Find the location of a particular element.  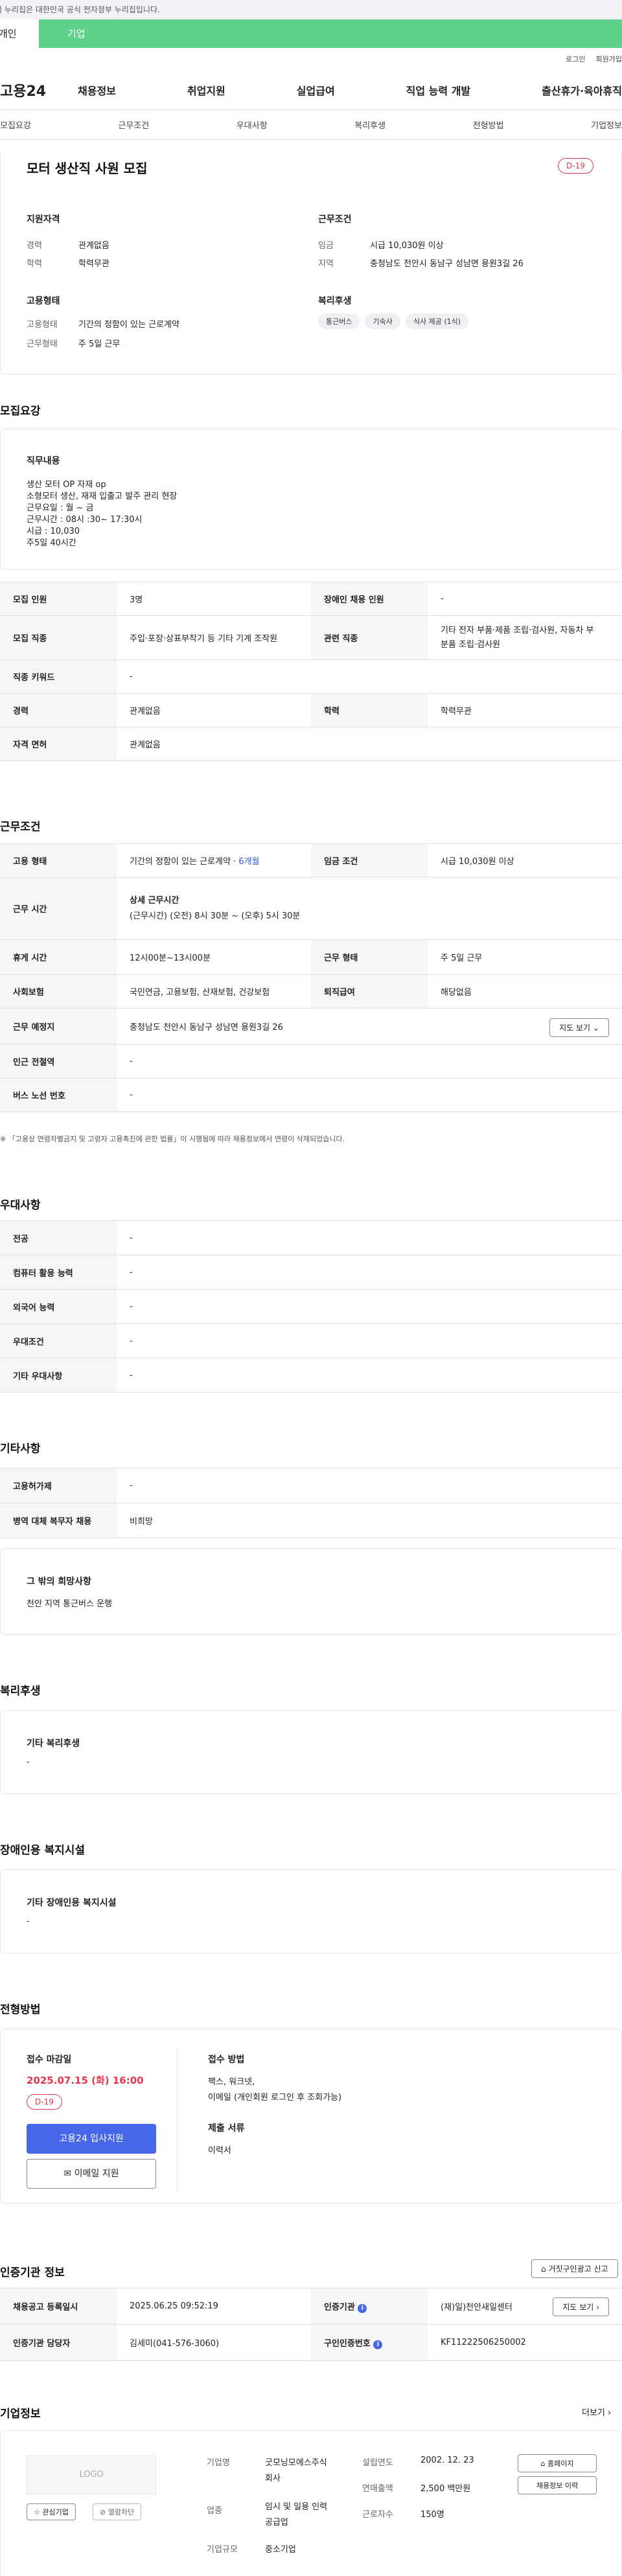

table-row: 병역 대체 복무자 채용 비희망 is located at coordinates (311, 1520).